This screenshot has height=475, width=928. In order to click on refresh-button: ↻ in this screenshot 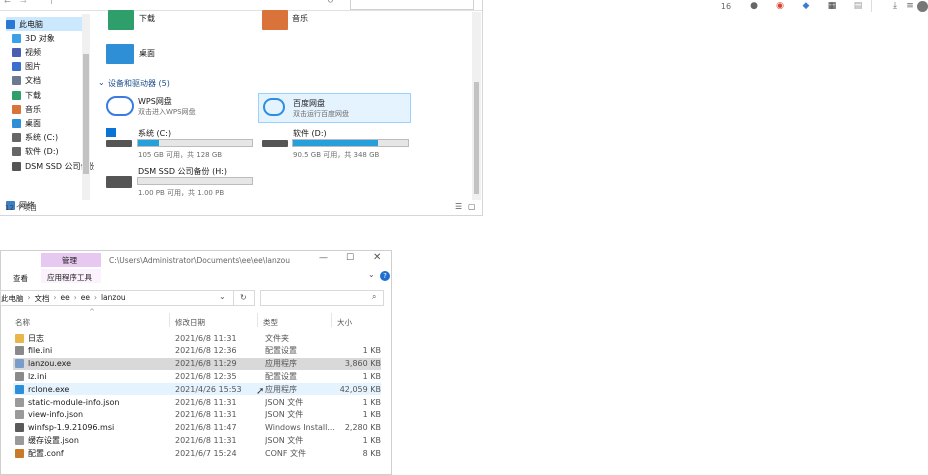, I will do `click(244, 298)`.